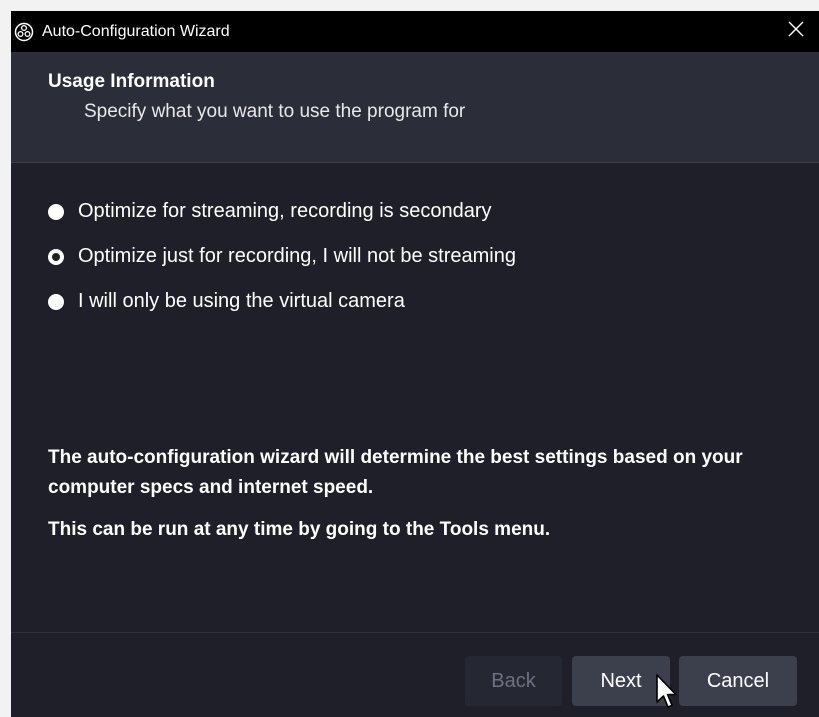  What do you see at coordinates (738, 681) in the screenshot?
I see `cancel-button: Cancel` at bounding box center [738, 681].